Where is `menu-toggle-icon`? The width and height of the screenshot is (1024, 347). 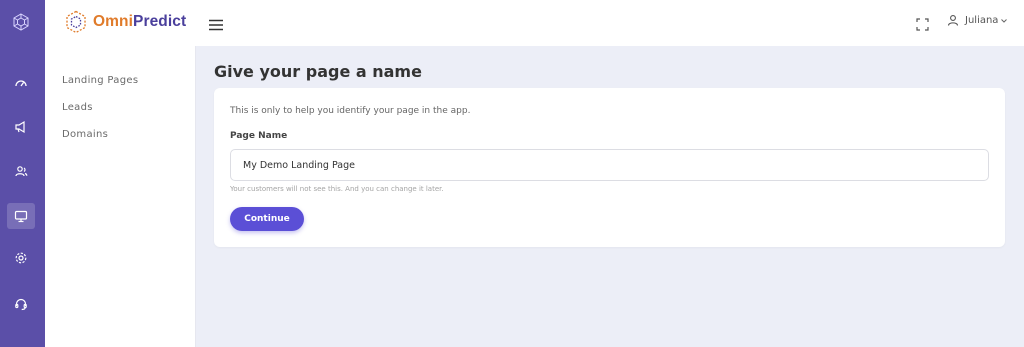 menu-toggle-icon is located at coordinates (216, 25).